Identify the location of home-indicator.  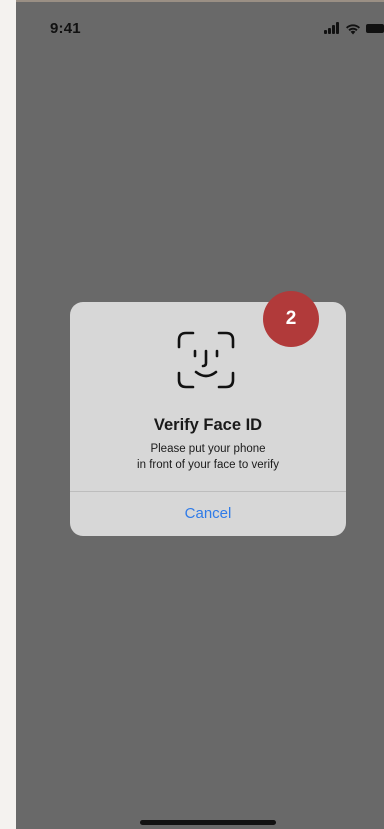
(208, 822).